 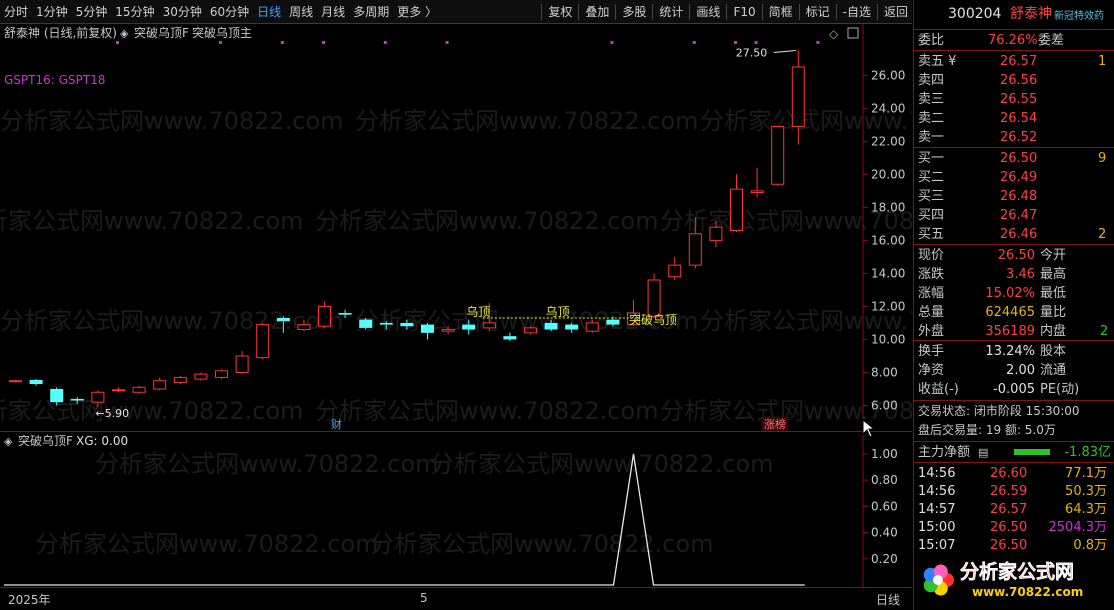 What do you see at coordinates (336, 424) in the screenshot?
I see `finance-badge: 财` at bounding box center [336, 424].